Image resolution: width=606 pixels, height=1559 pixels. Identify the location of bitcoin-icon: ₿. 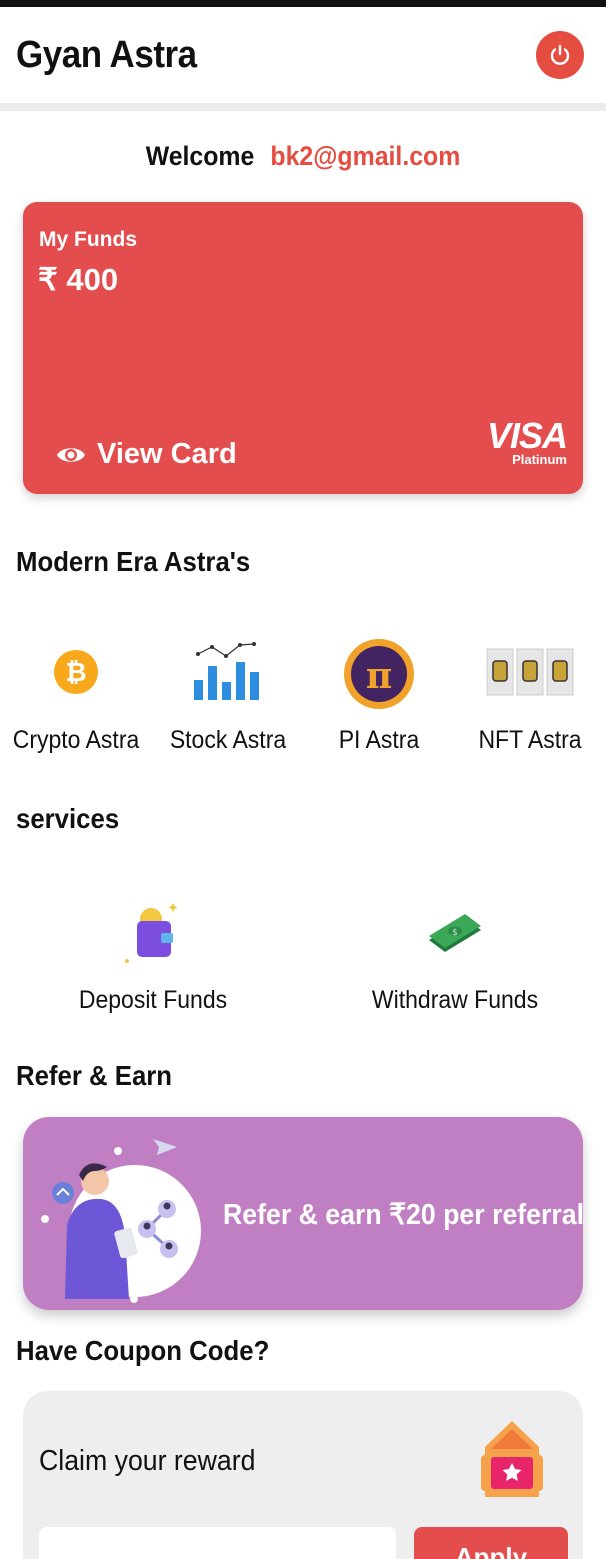
(76, 672).